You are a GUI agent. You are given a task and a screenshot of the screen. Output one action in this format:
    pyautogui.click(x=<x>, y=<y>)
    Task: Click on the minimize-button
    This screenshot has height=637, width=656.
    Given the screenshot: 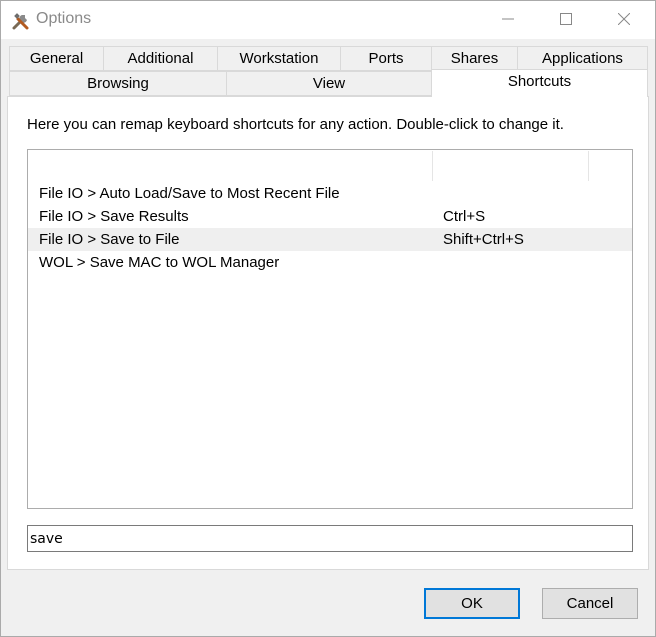 What is the action you would take?
    pyautogui.click(x=508, y=20)
    